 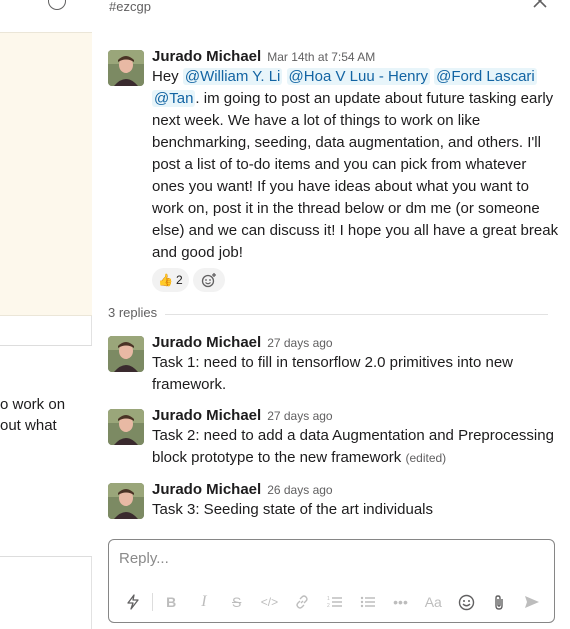 What do you see at coordinates (130, 7) in the screenshot?
I see `channel-tag: #ezcgp` at bounding box center [130, 7].